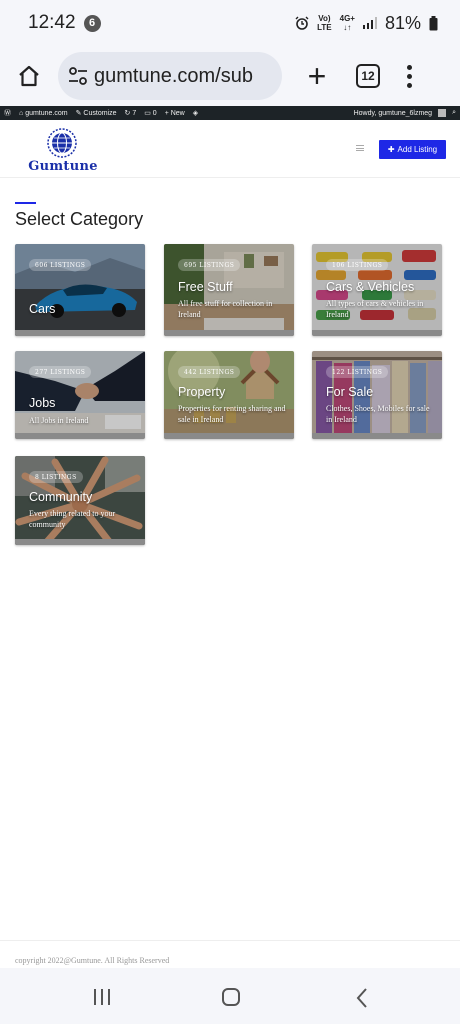 The width and height of the screenshot is (460, 1024). Describe the element at coordinates (317, 76) in the screenshot. I see `new-tab-button: +` at that location.